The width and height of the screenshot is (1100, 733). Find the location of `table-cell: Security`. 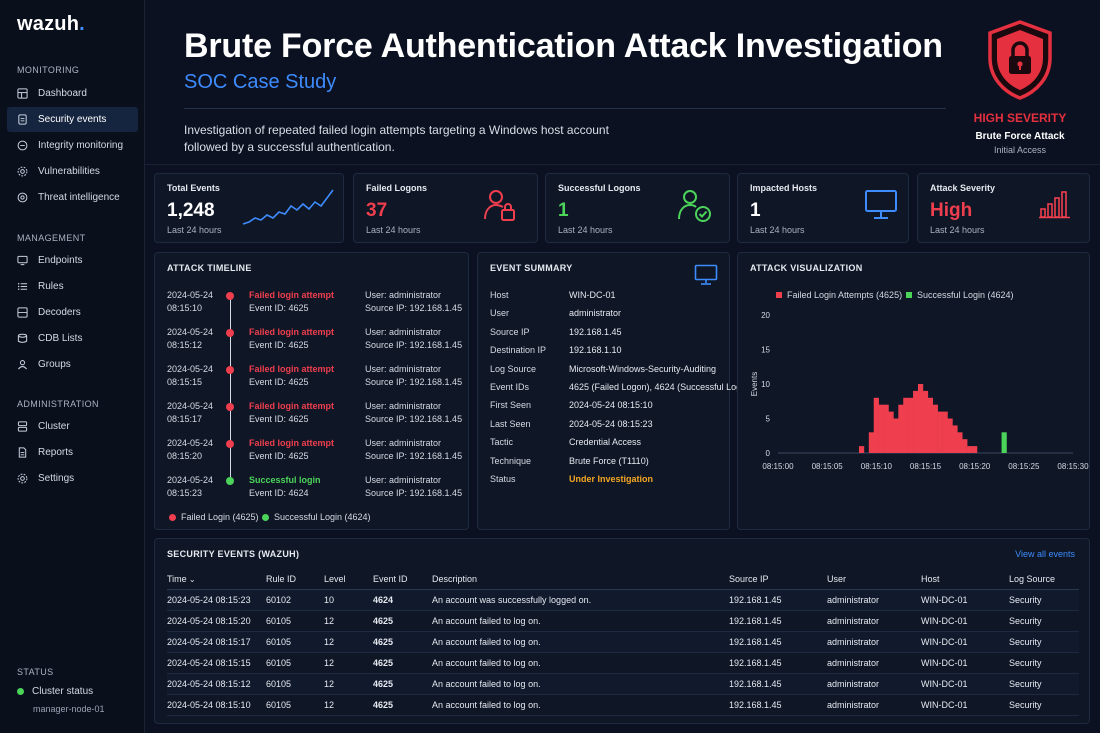

table-cell: Security is located at coordinates (1044, 705).